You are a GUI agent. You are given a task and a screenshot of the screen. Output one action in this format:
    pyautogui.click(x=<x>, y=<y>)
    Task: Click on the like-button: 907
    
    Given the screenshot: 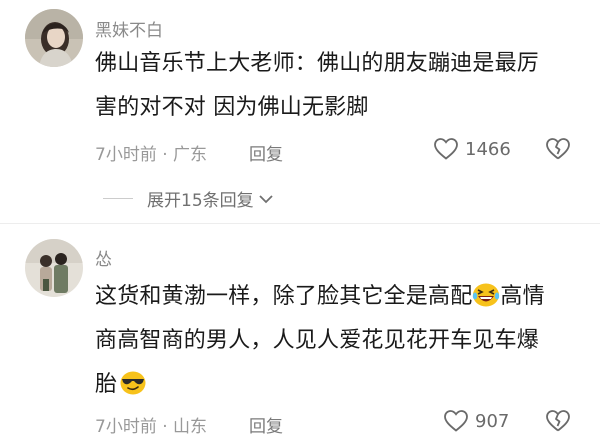 What is the action you would take?
    pyautogui.click(x=476, y=421)
    